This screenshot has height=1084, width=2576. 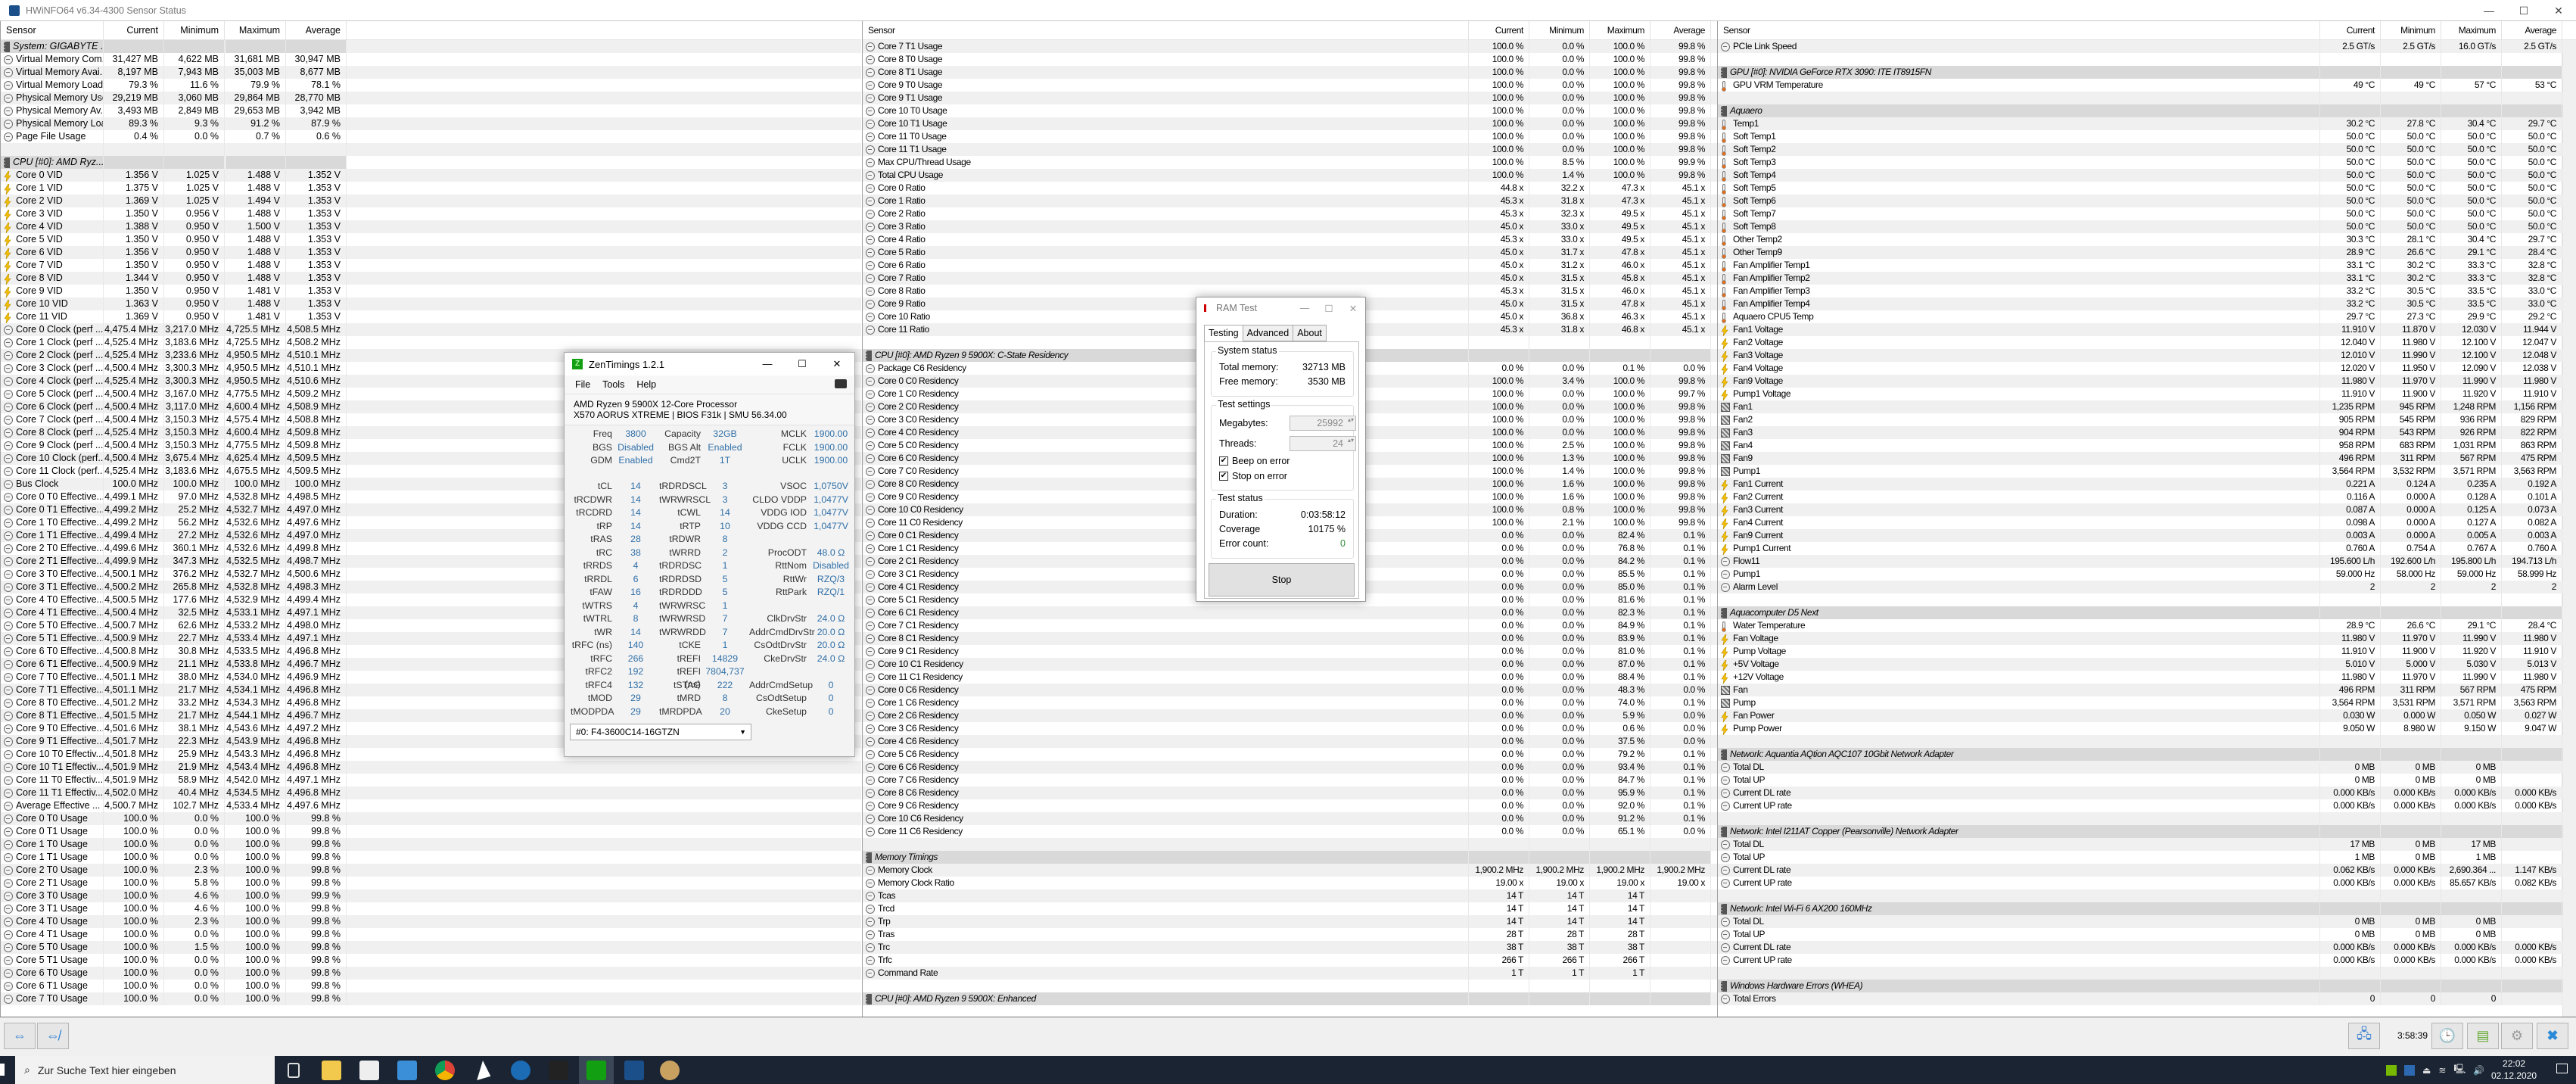 What do you see at coordinates (2147, 149) in the screenshot?
I see `sensor-row: Soft Temp2 50.0 °C 50.0 °C 50.0 °C 50.0 °C` at bounding box center [2147, 149].